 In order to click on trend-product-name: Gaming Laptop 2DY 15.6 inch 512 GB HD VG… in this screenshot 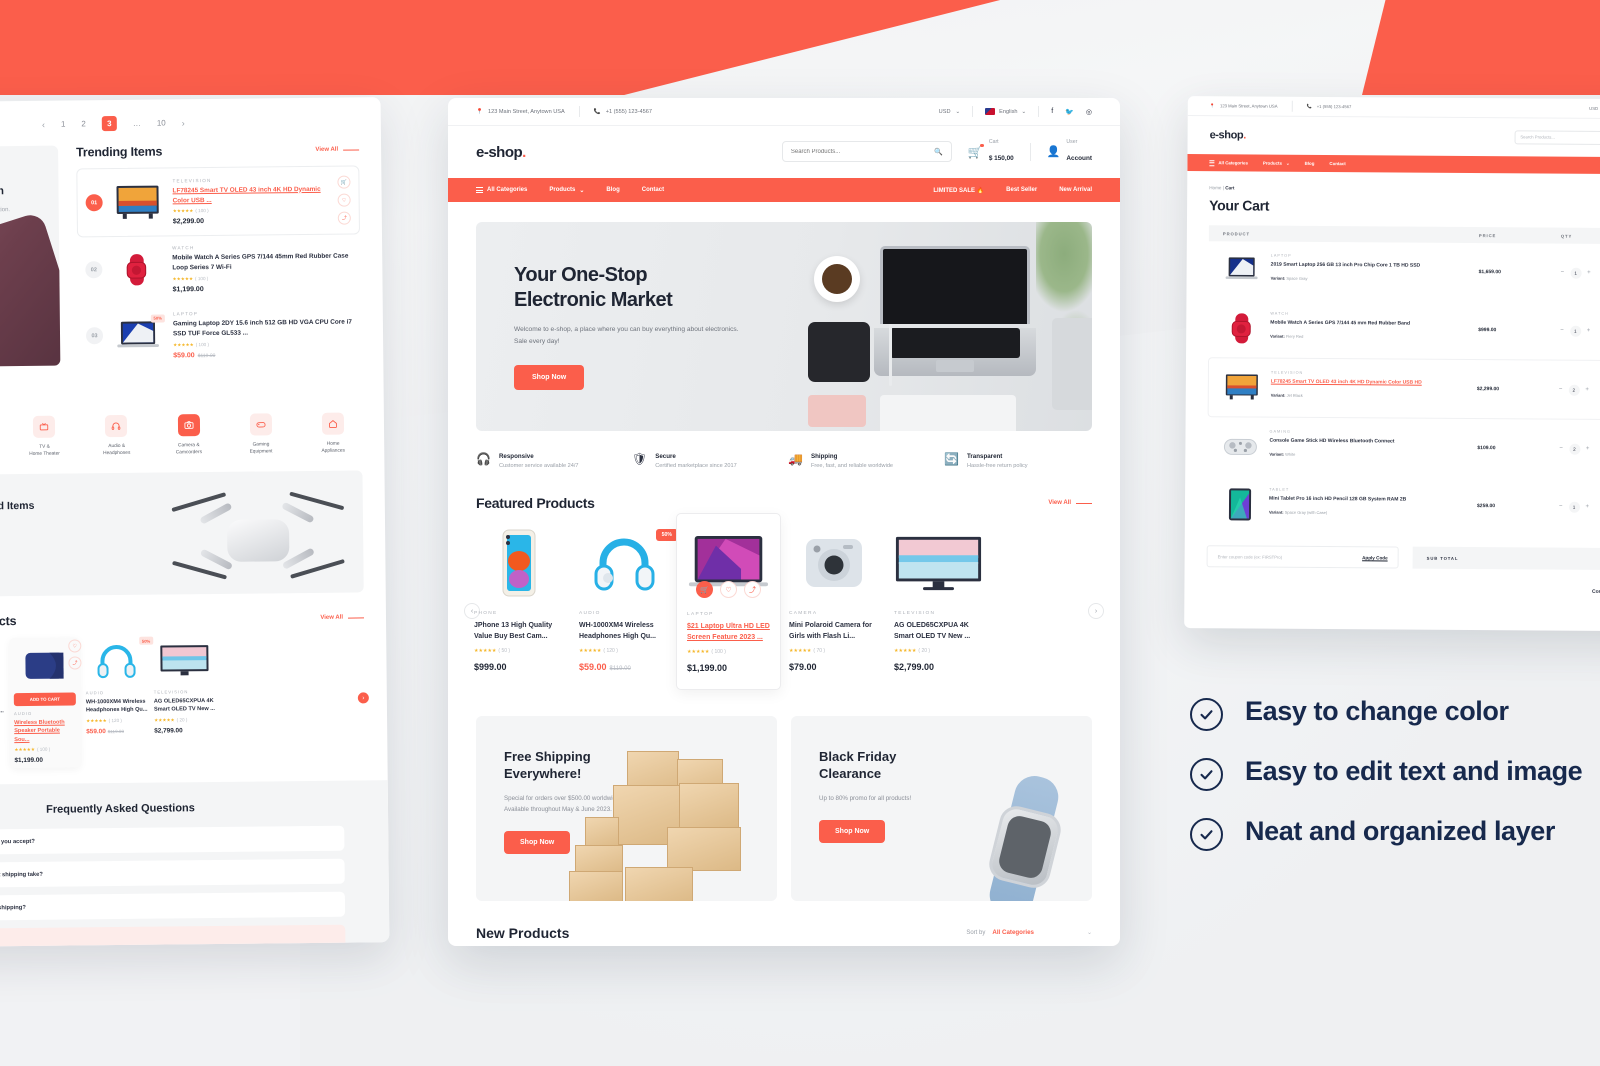, I will do `click(263, 328)`.